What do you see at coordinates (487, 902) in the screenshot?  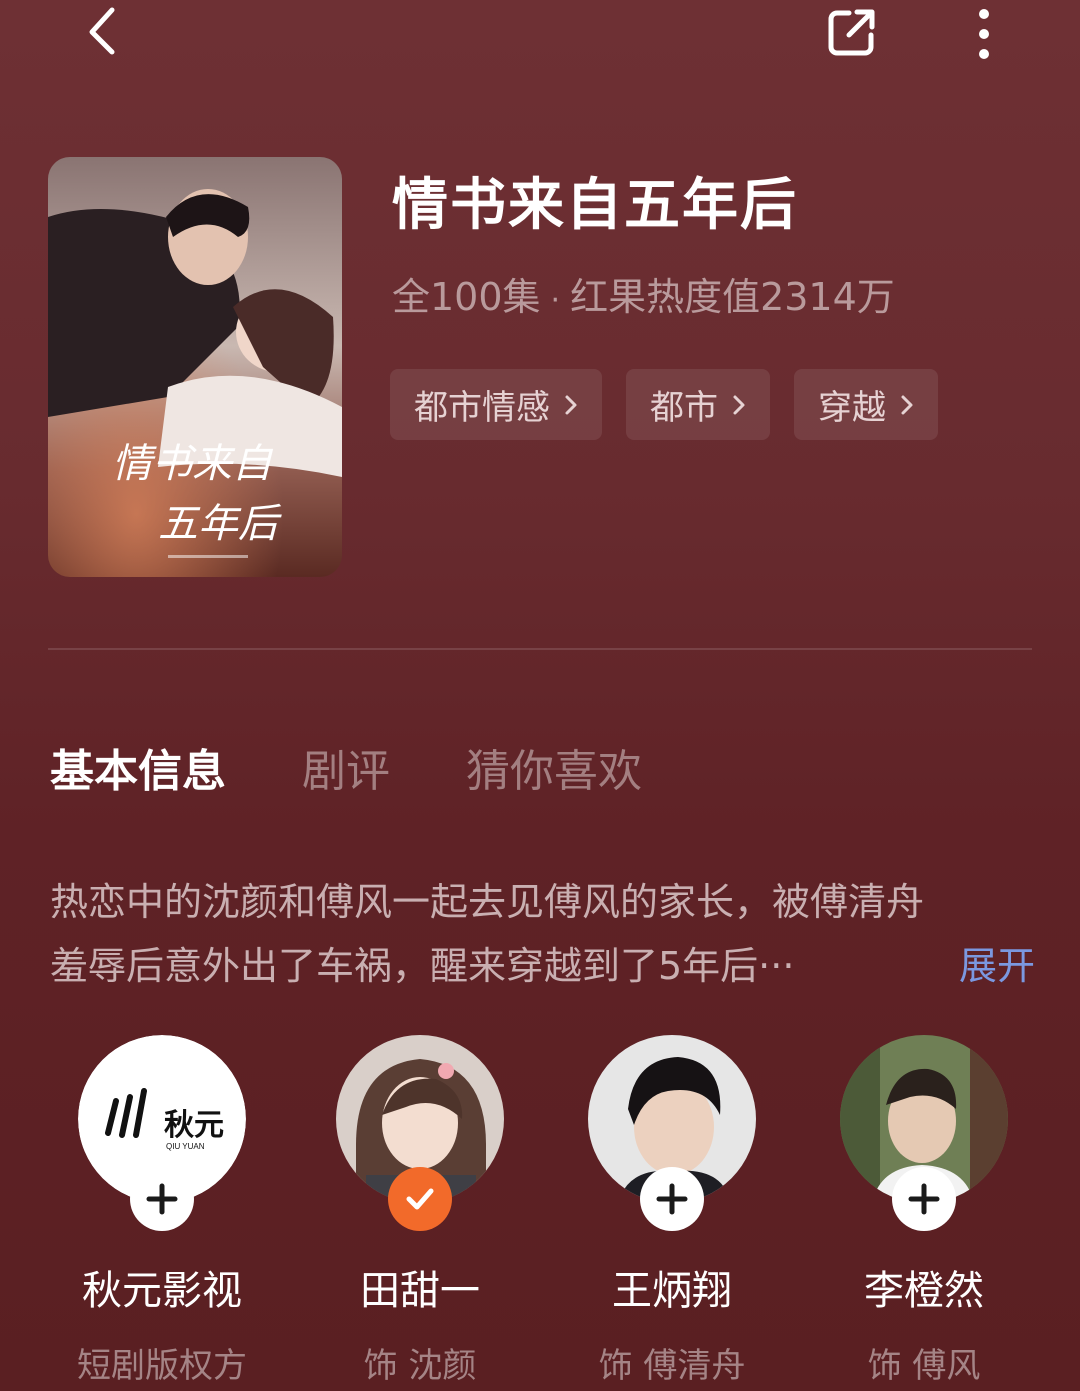 I see `synopsis-line-1: 热恋中的沈颜和傅风一起去见傅风的家长，被傅清舟` at bounding box center [487, 902].